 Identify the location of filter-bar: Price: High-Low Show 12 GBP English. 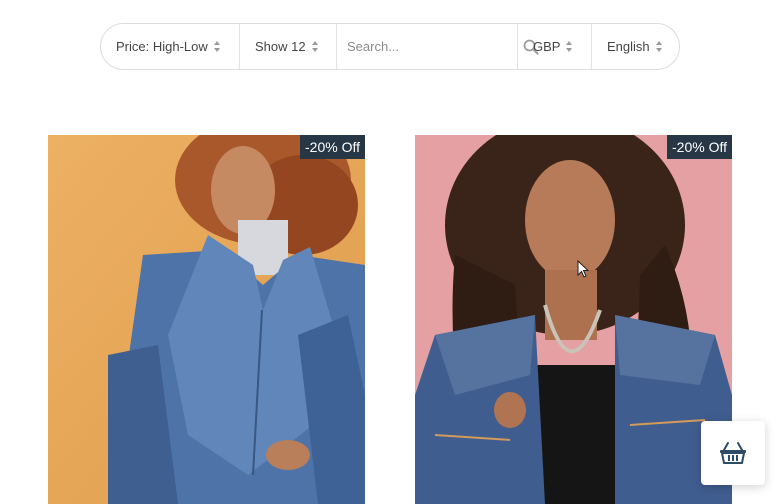
(390, 46).